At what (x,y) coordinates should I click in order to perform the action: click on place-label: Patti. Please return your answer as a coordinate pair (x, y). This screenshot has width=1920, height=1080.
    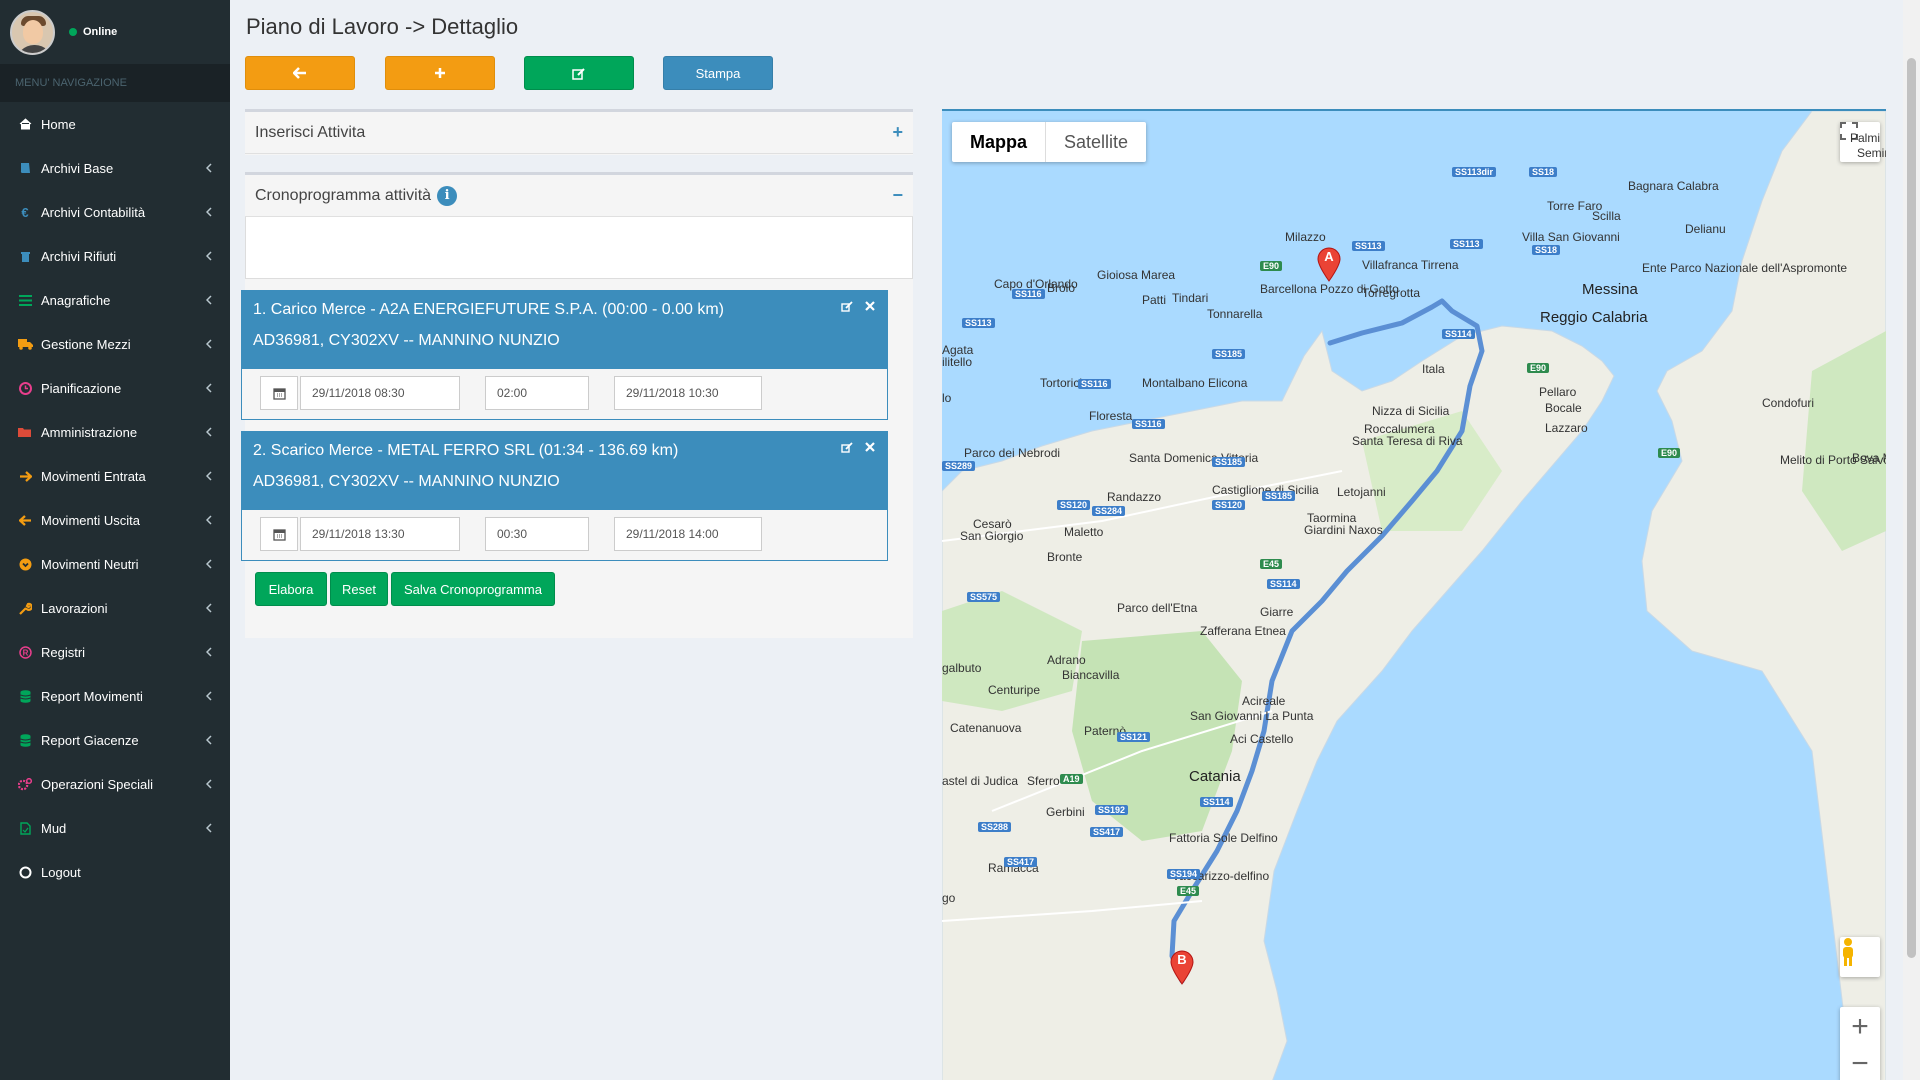
    Looking at the image, I should click on (1154, 300).